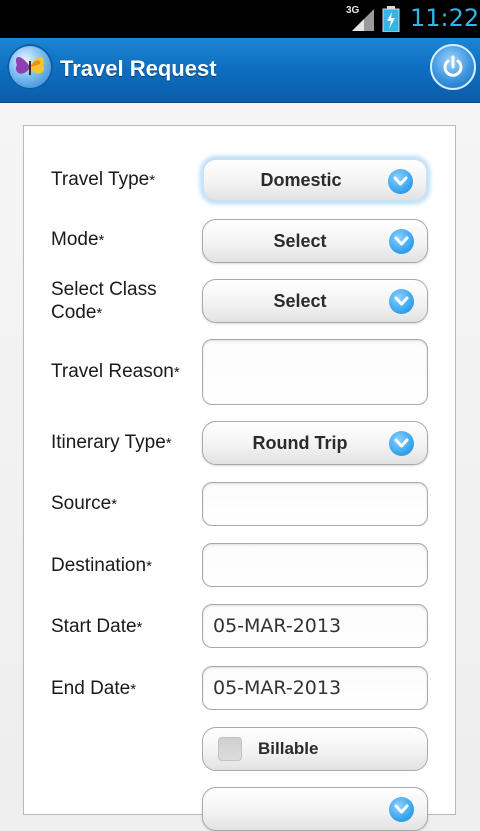 This screenshot has height=831, width=480. I want to click on source-label: Source*, so click(84, 504).